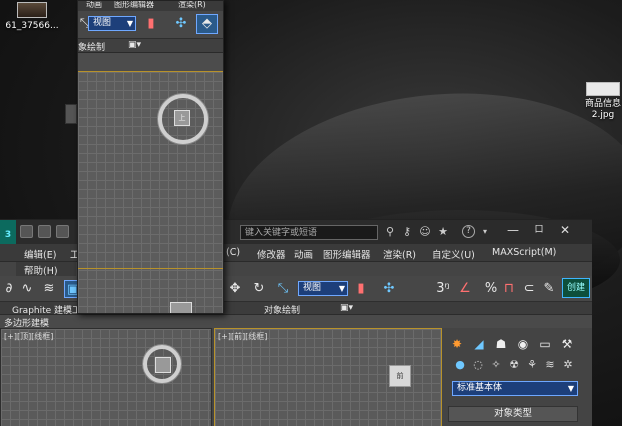  What do you see at coordinates (460, 365) in the screenshot?
I see `geometry-icon: ●` at bounding box center [460, 365].